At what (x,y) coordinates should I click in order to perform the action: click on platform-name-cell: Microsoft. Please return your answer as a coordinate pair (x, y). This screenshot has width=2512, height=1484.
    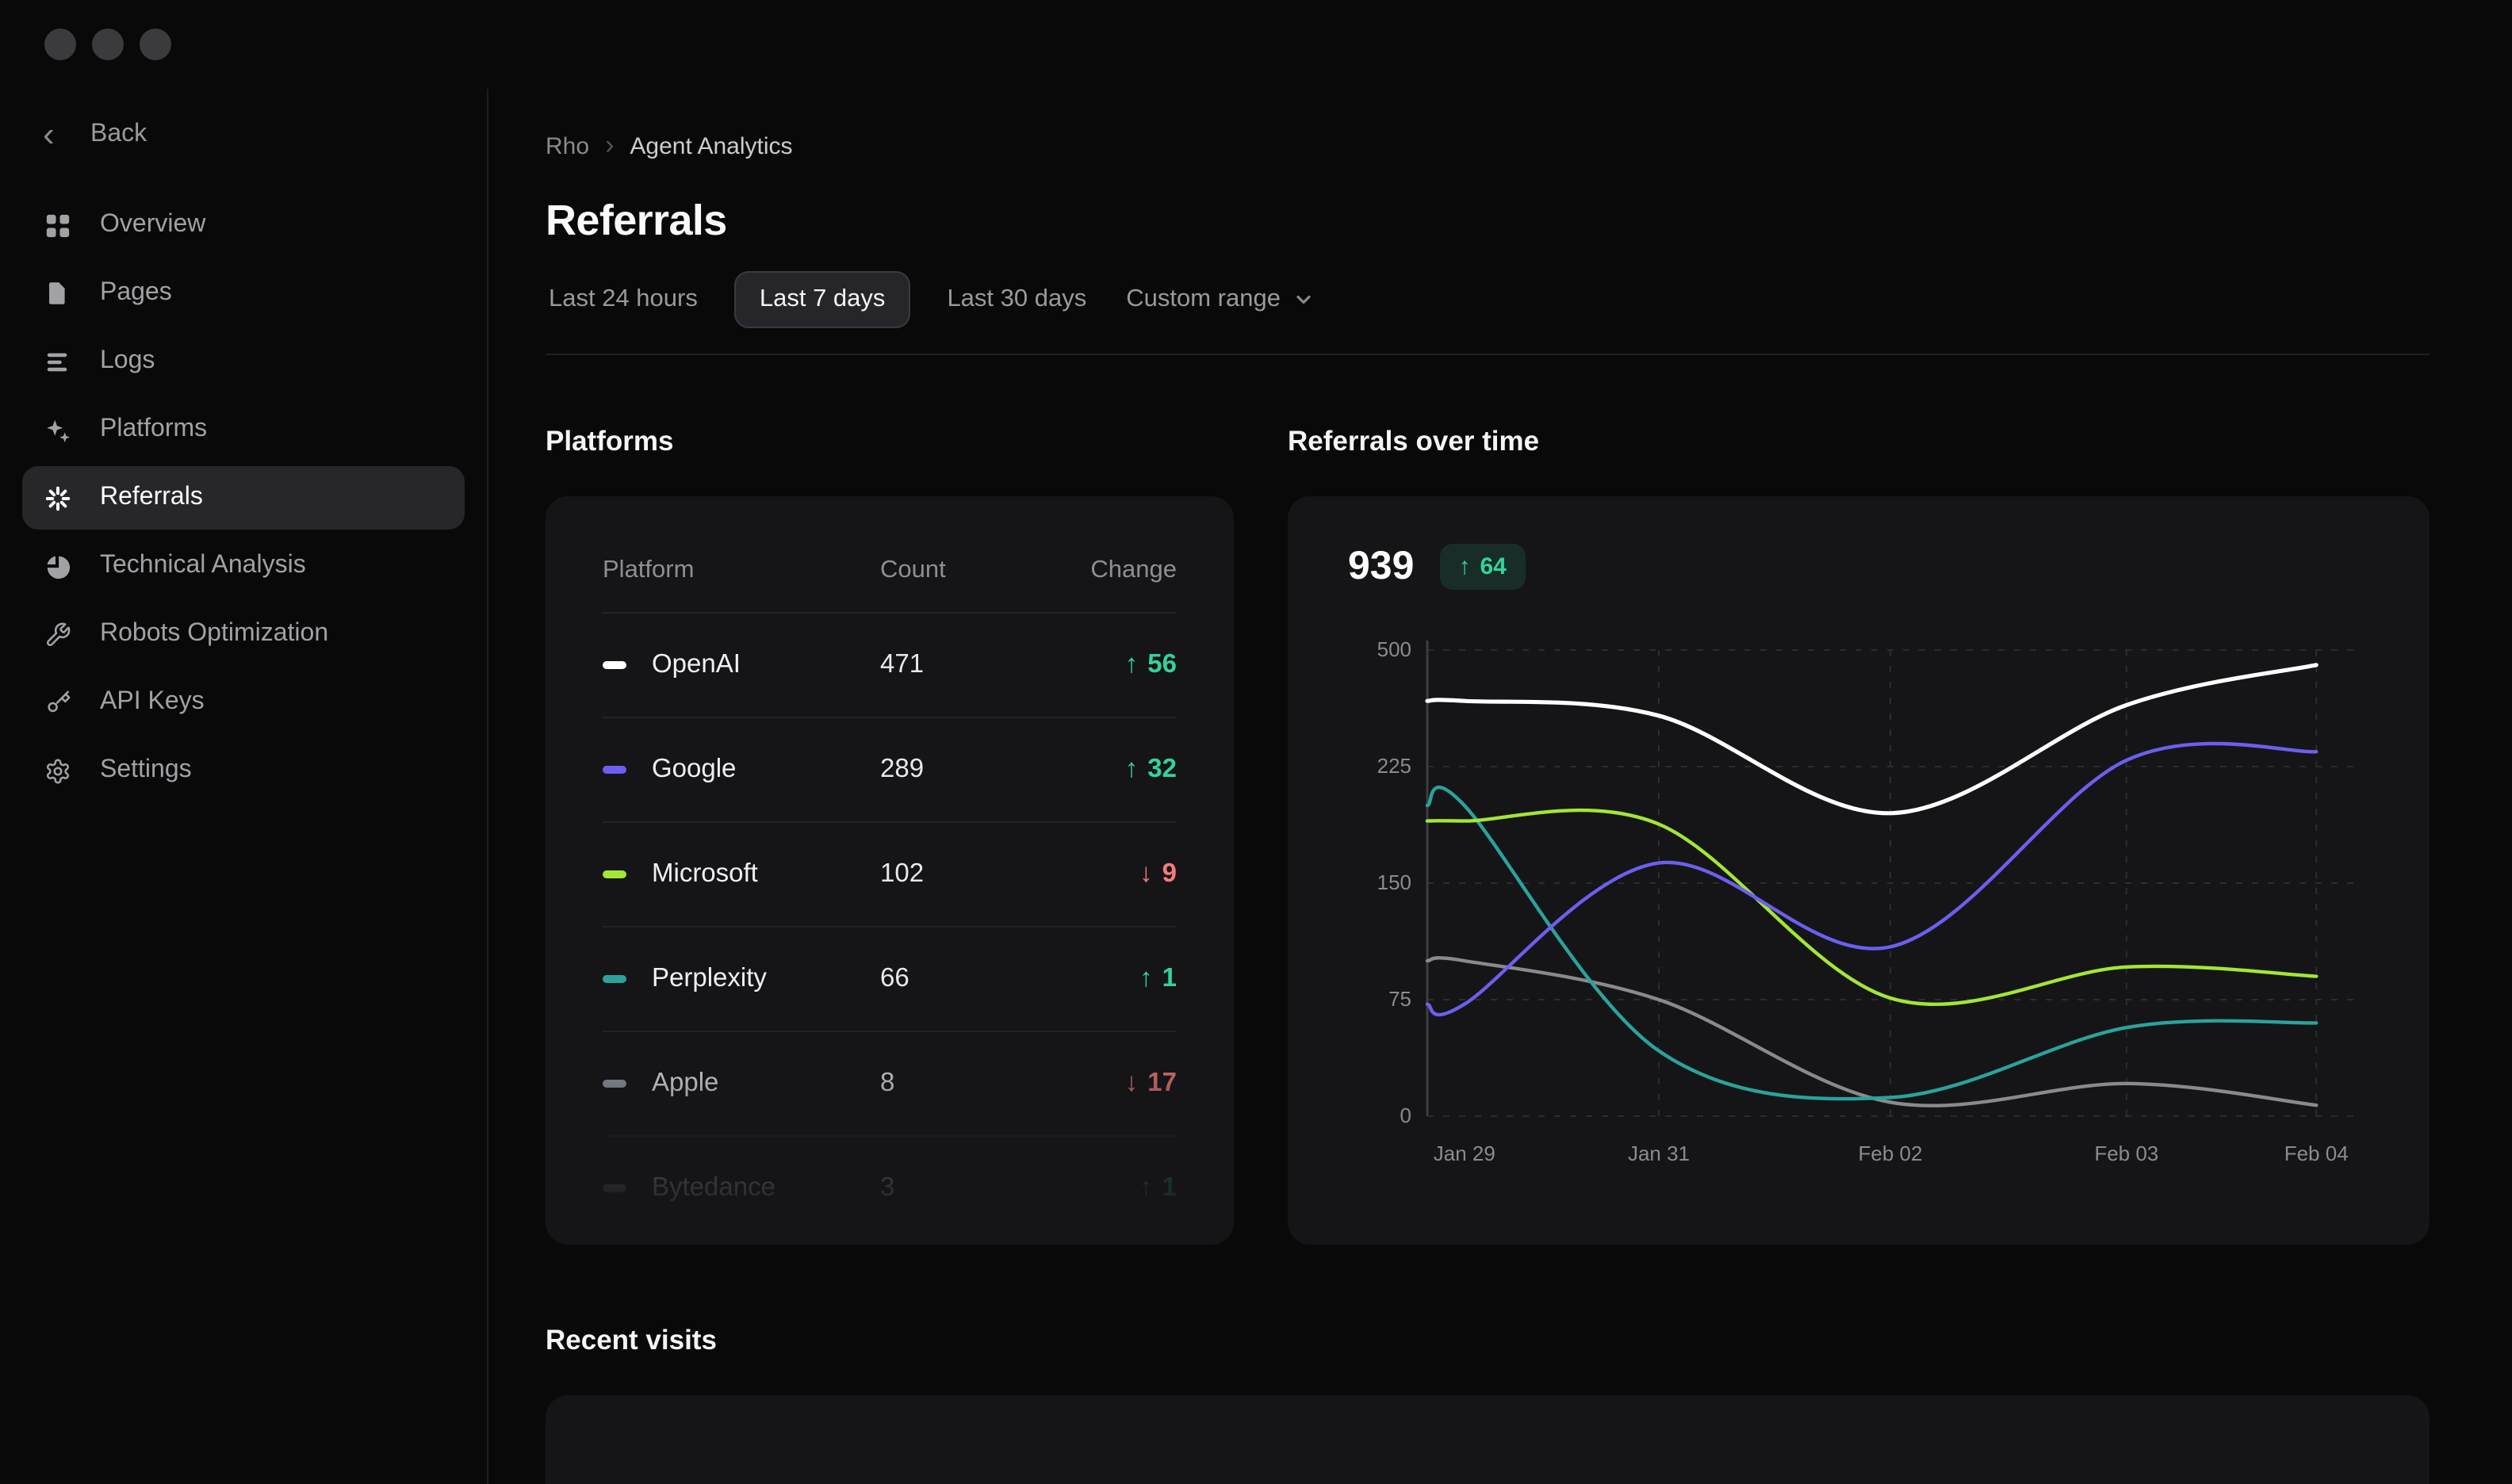
    Looking at the image, I should click on (741, 874).